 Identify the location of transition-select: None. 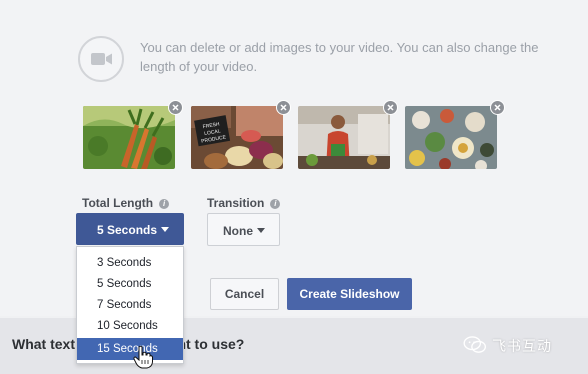
(243, 229).